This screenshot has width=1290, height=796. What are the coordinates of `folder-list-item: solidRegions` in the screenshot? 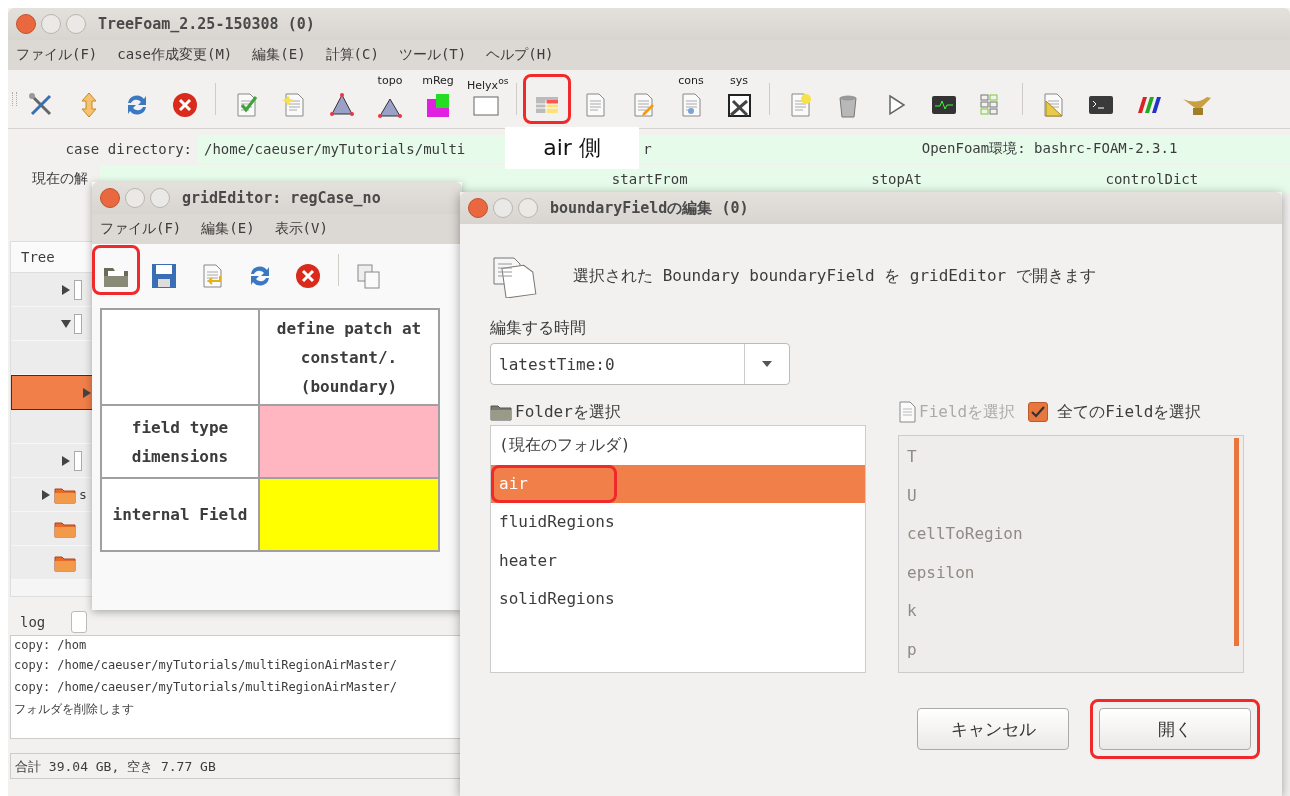 It's located at (678, 599).